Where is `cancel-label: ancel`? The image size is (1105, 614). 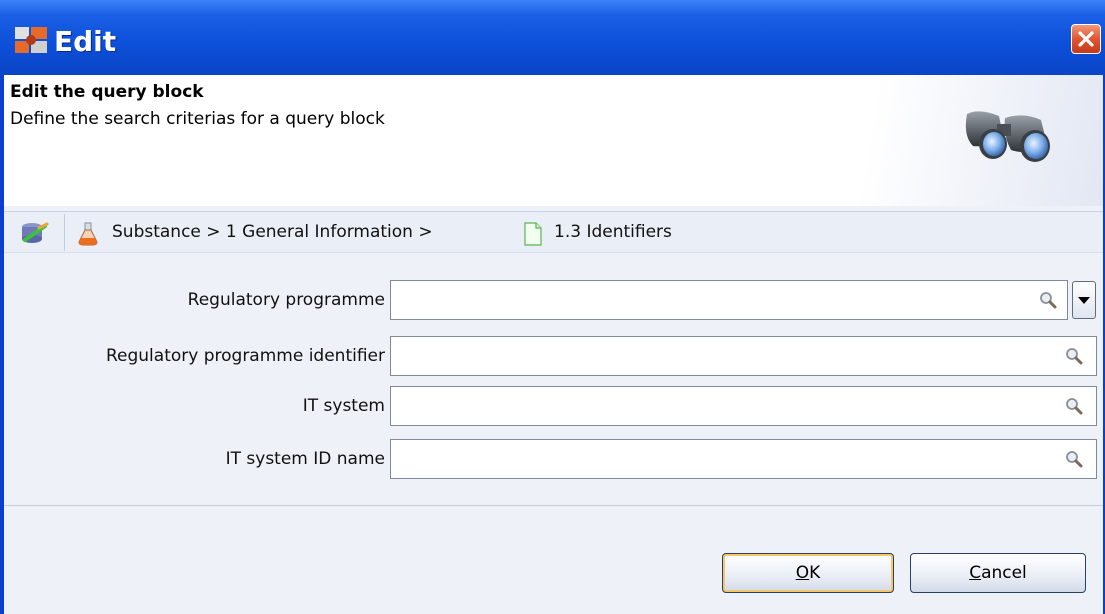 cancel-label: ancel is located at coordinates (1004, 573).